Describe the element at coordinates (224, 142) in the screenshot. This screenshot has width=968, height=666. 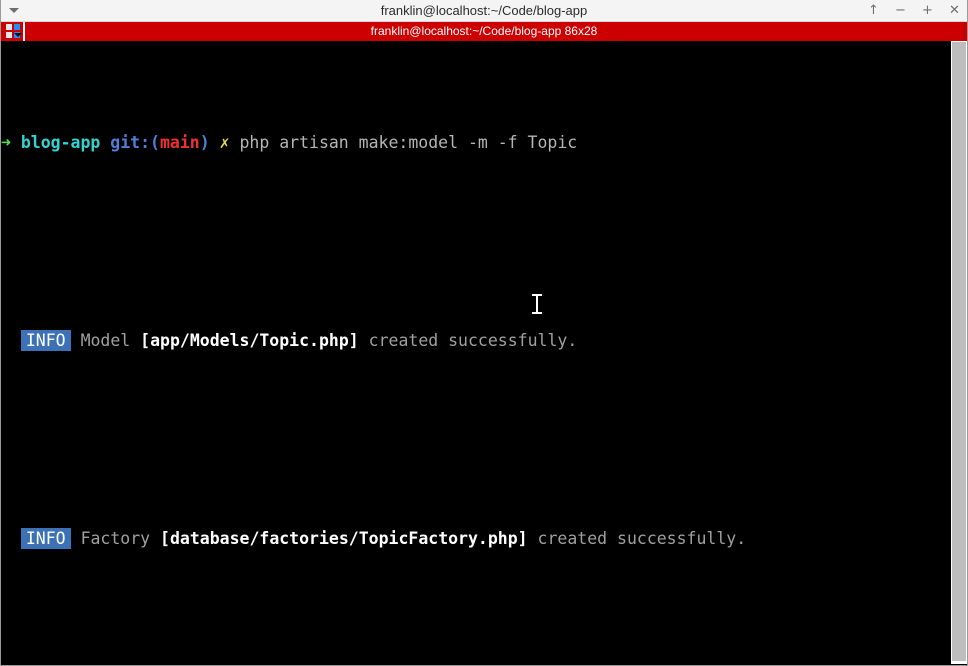
I see `prompt-dirty-icon: ✗` at that location.